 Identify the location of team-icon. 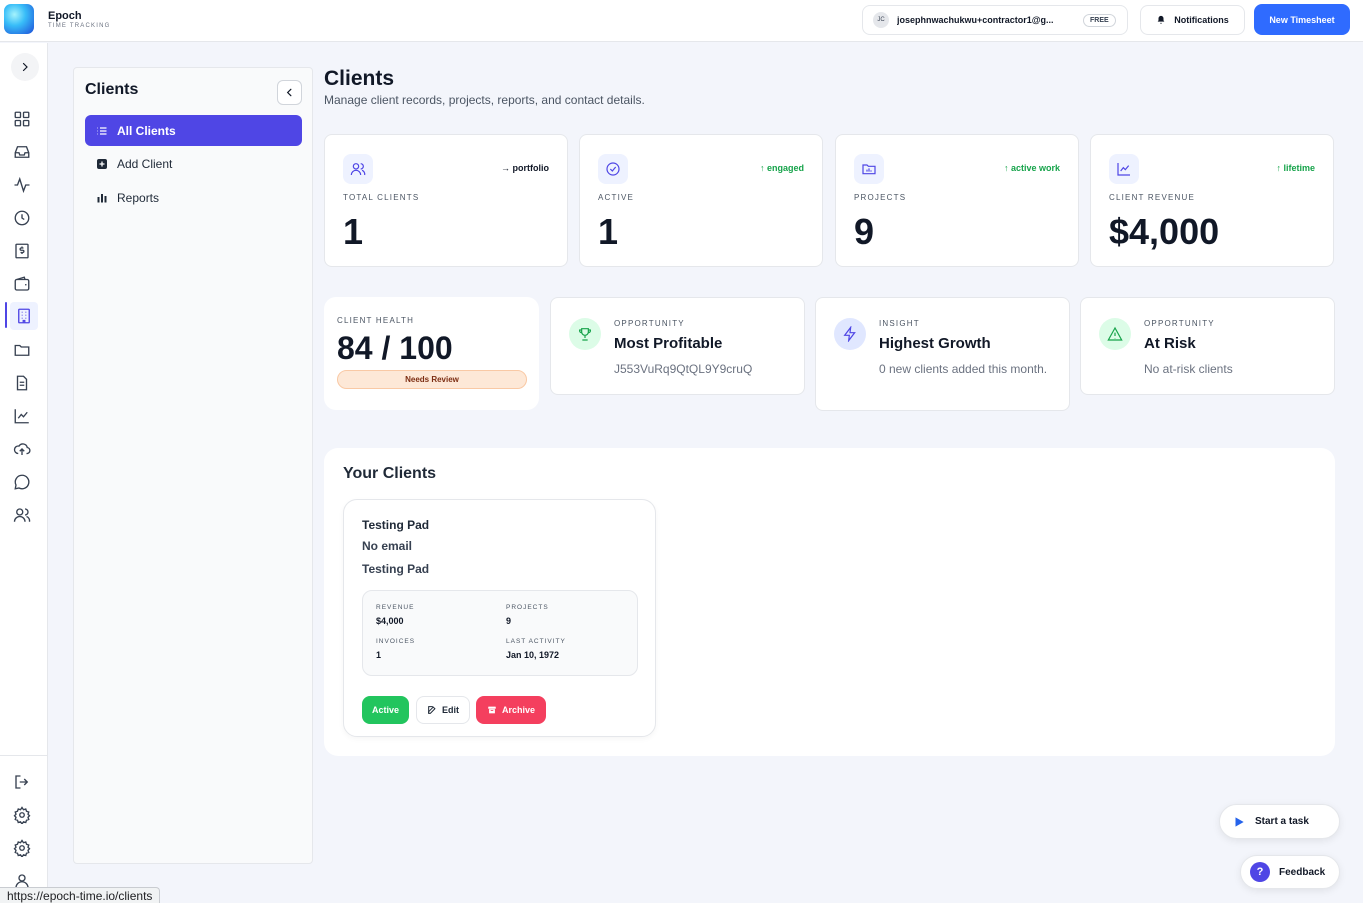
(22, 515).